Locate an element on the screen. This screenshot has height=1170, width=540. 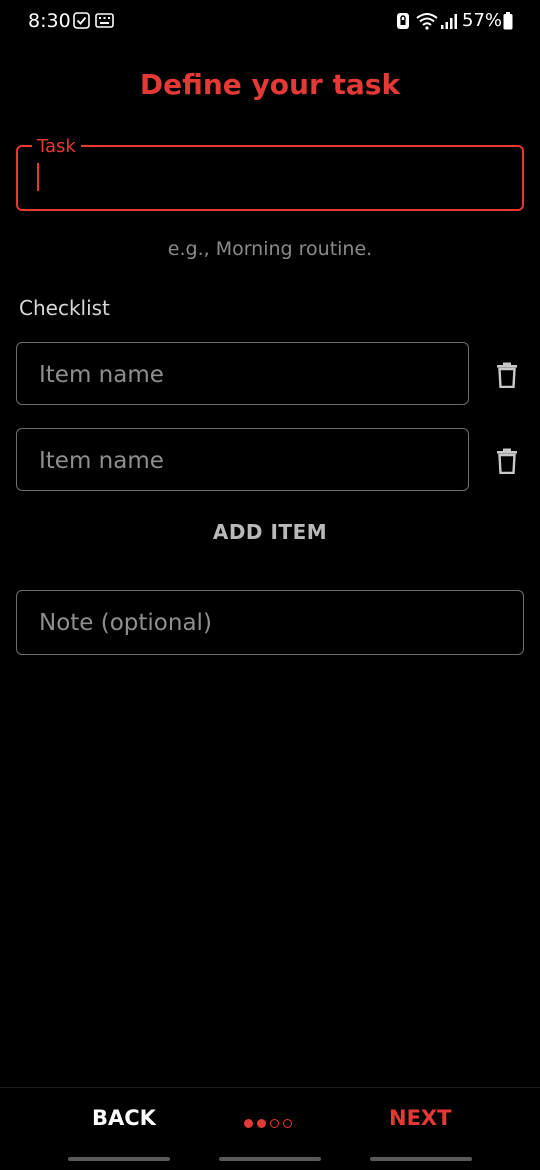
note-field is located at coordinates (270, 622).